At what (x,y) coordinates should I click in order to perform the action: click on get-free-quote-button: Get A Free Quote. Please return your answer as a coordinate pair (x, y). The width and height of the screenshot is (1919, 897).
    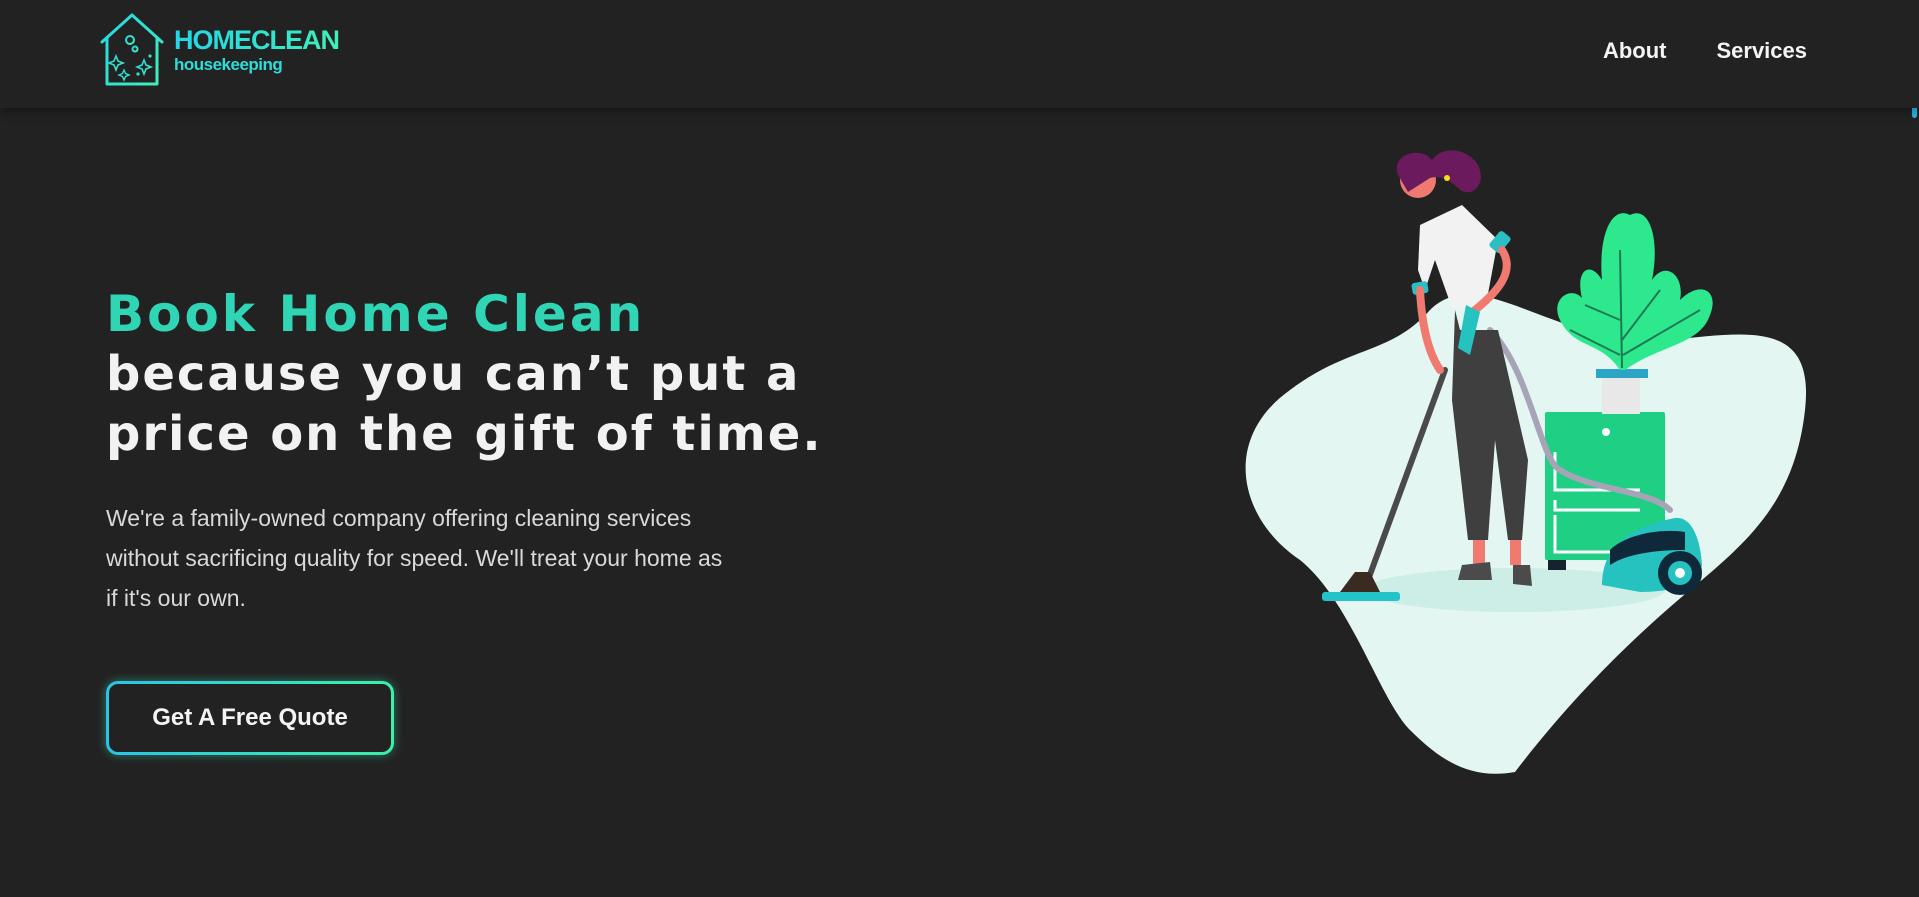
    Looking at the image, I should click on (250, 718).